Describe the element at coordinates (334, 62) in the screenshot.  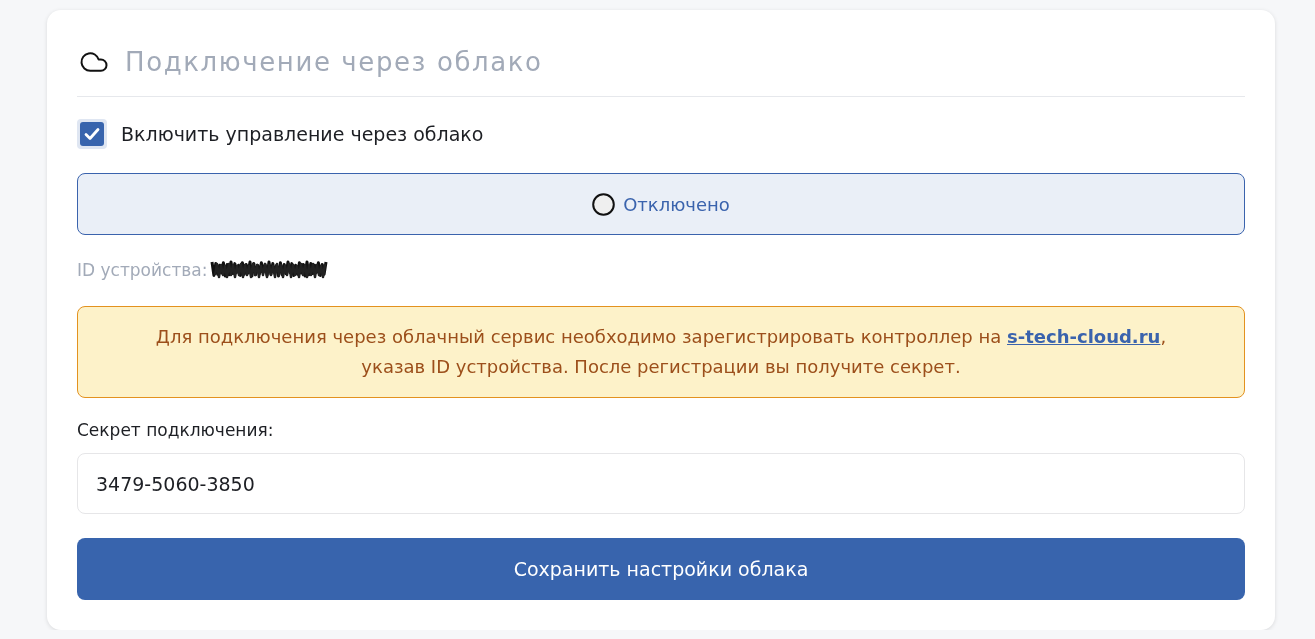
I see `card-title: Подключение через облако` at that location.